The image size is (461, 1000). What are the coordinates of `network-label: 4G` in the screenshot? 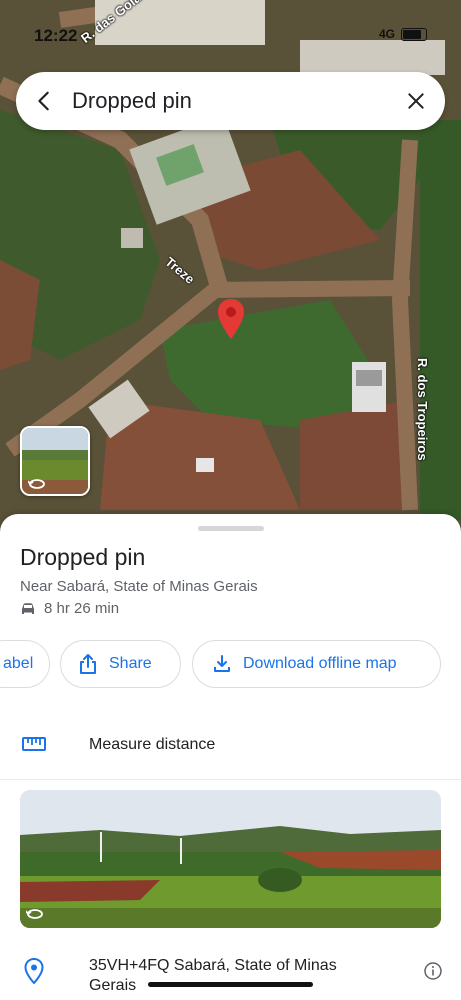 It's located at (386, 34).